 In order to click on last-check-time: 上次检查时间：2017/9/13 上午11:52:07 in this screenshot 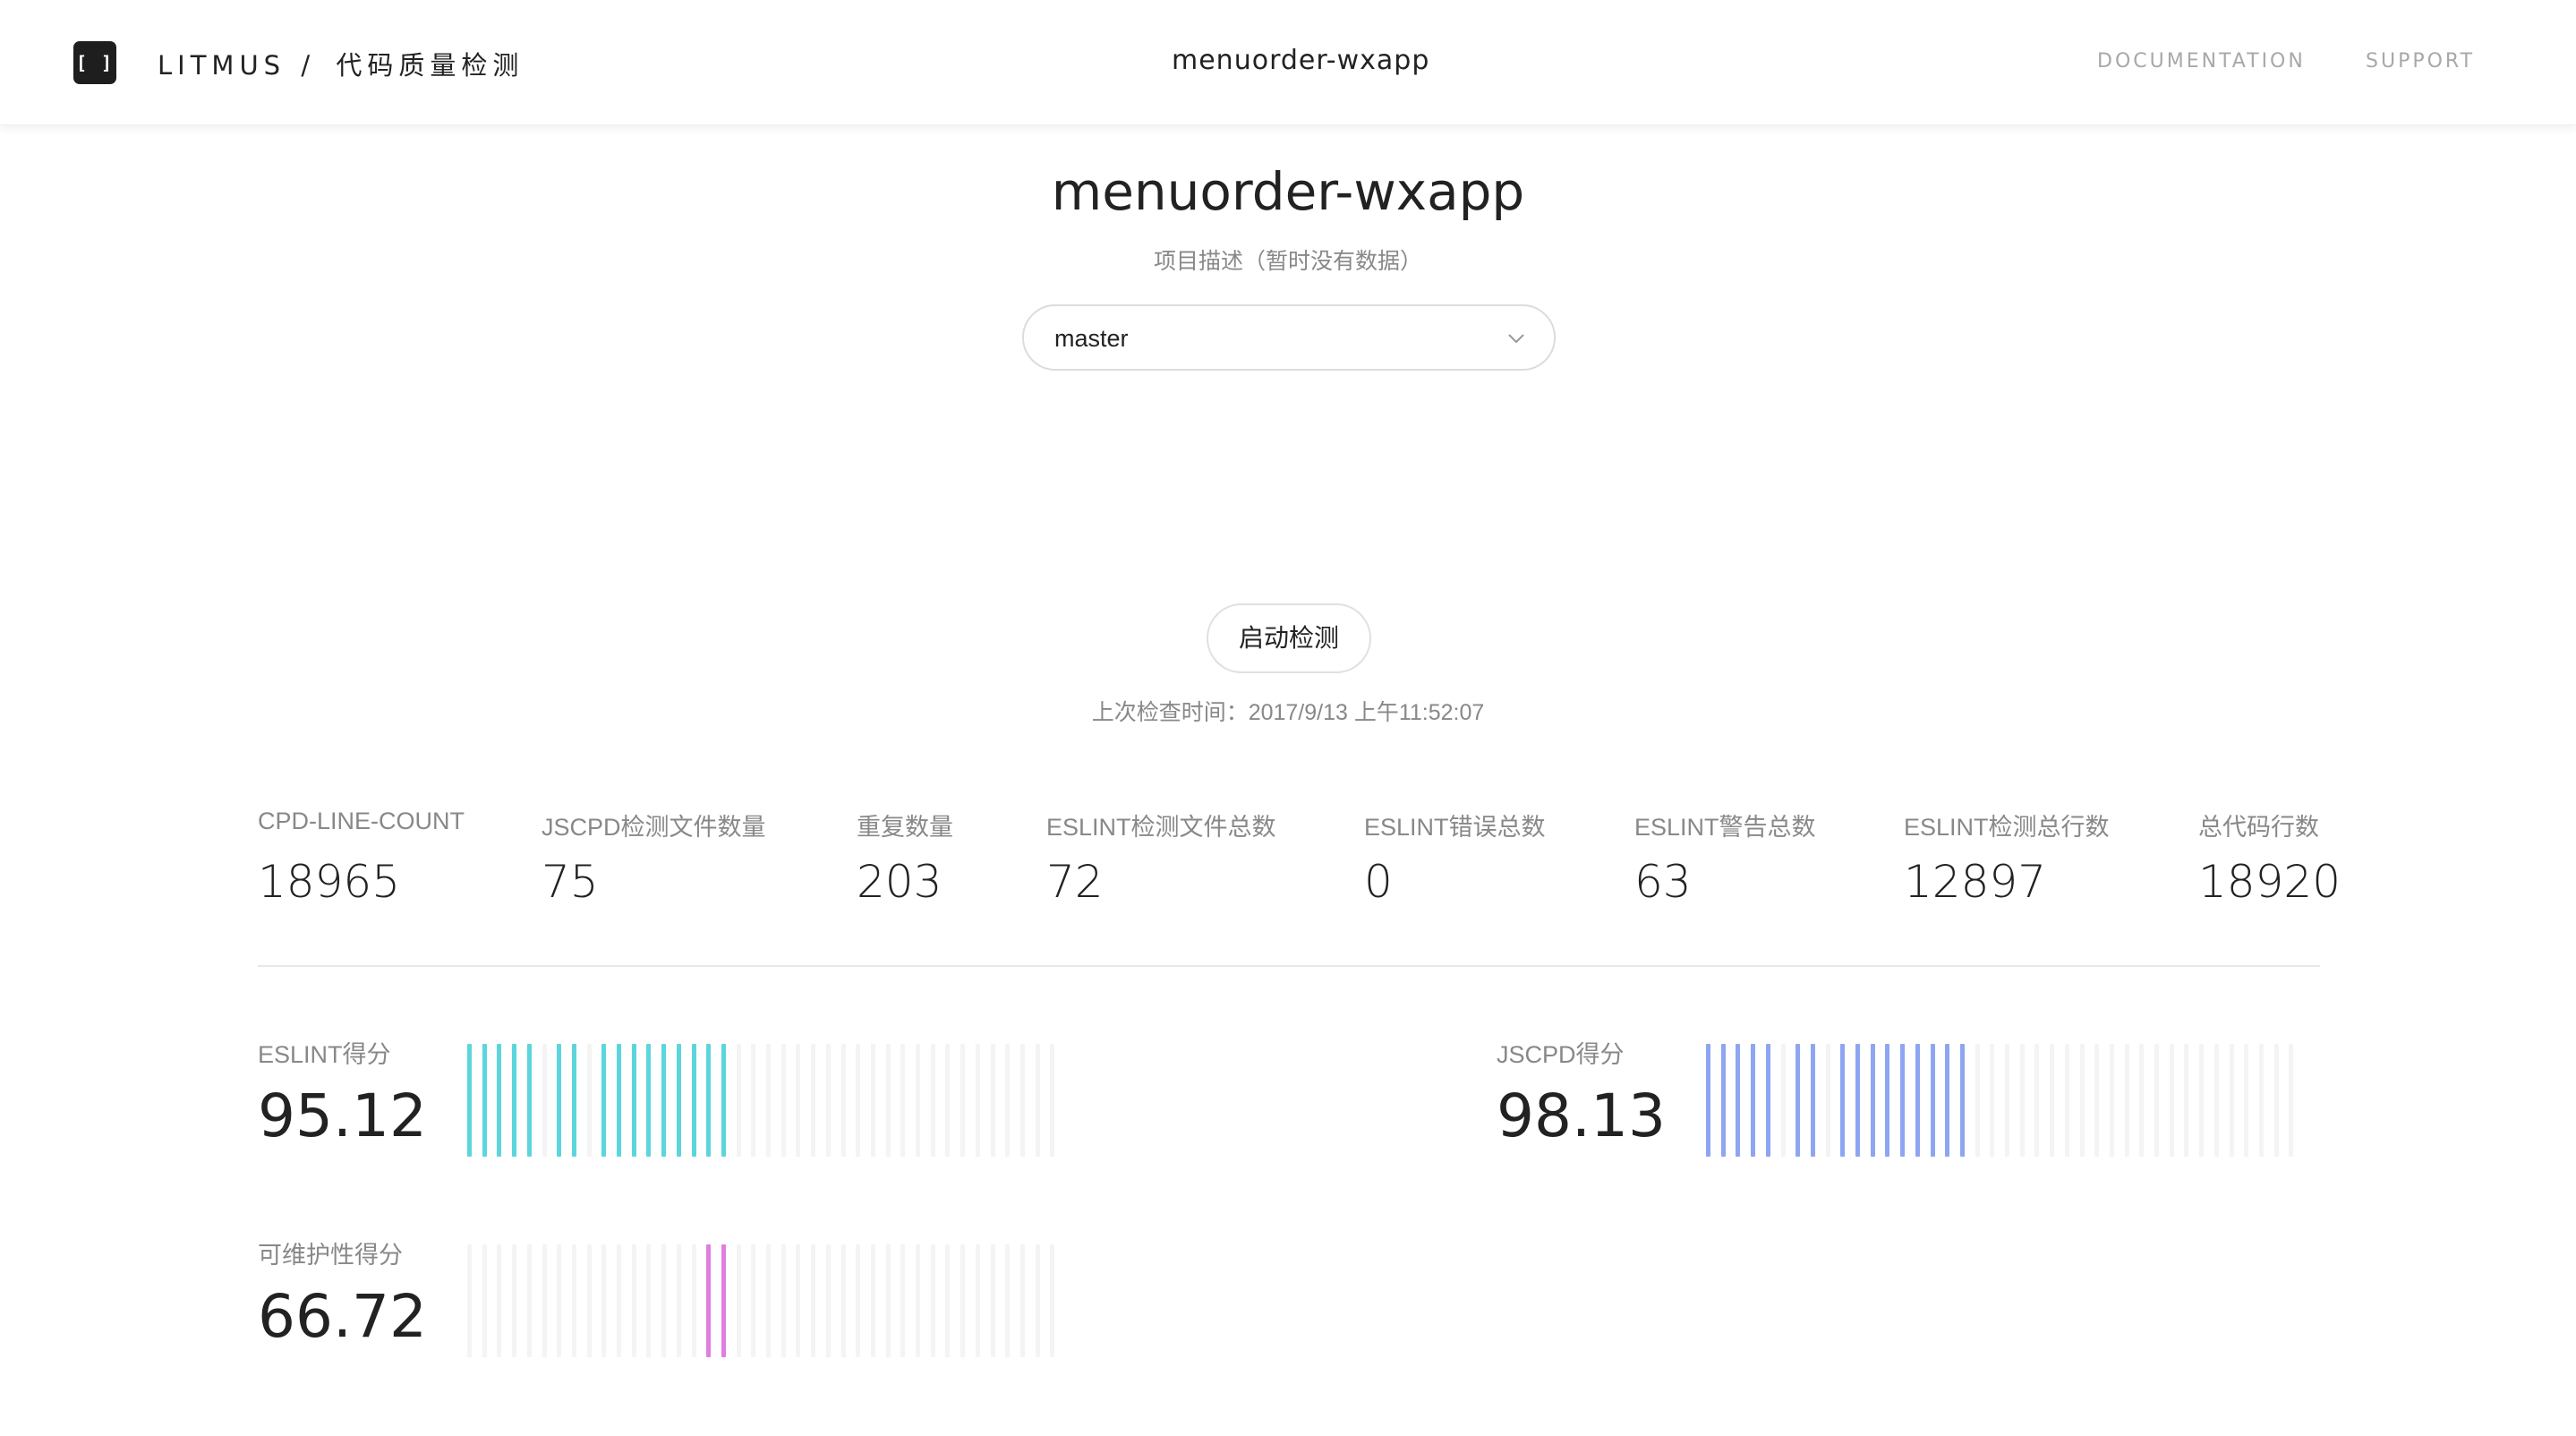, I will do `click(1288, 712)`.